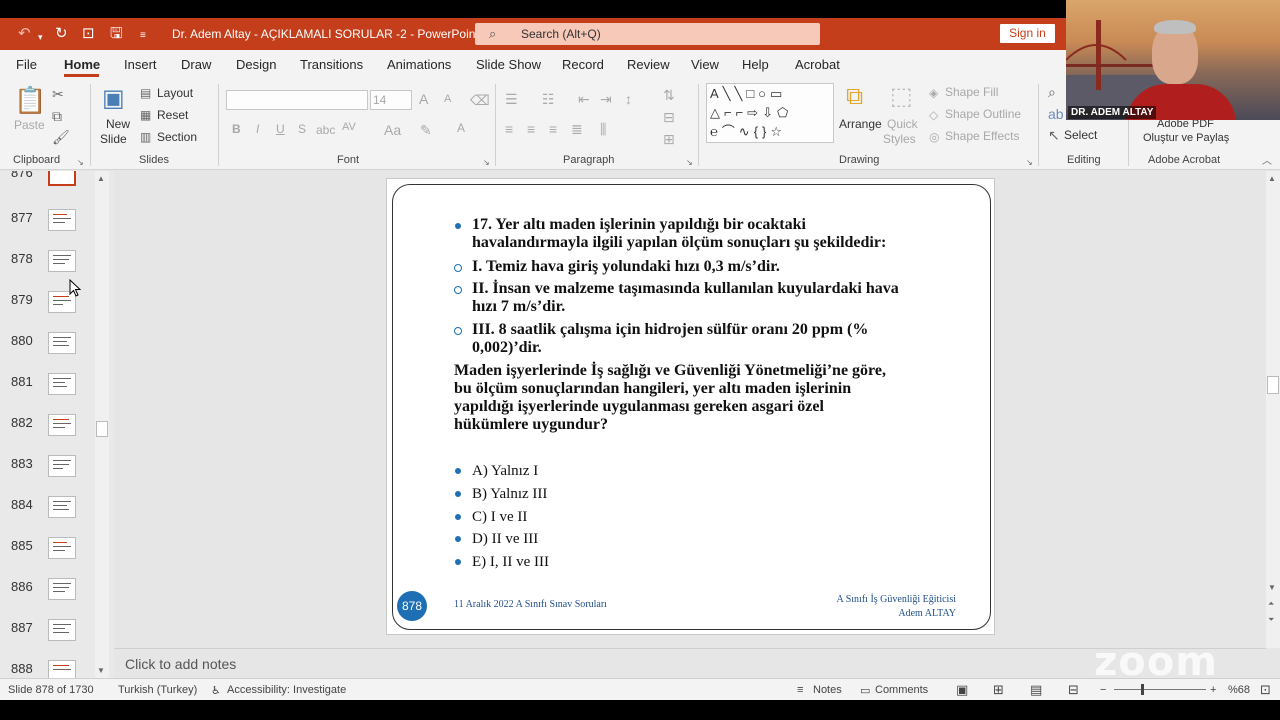 The height and width of the screenshot is (720, 1280). Describe the element at coordinates (1271, 620) in the screenshot. I see `next-slide-icon: ⏷` at that location.